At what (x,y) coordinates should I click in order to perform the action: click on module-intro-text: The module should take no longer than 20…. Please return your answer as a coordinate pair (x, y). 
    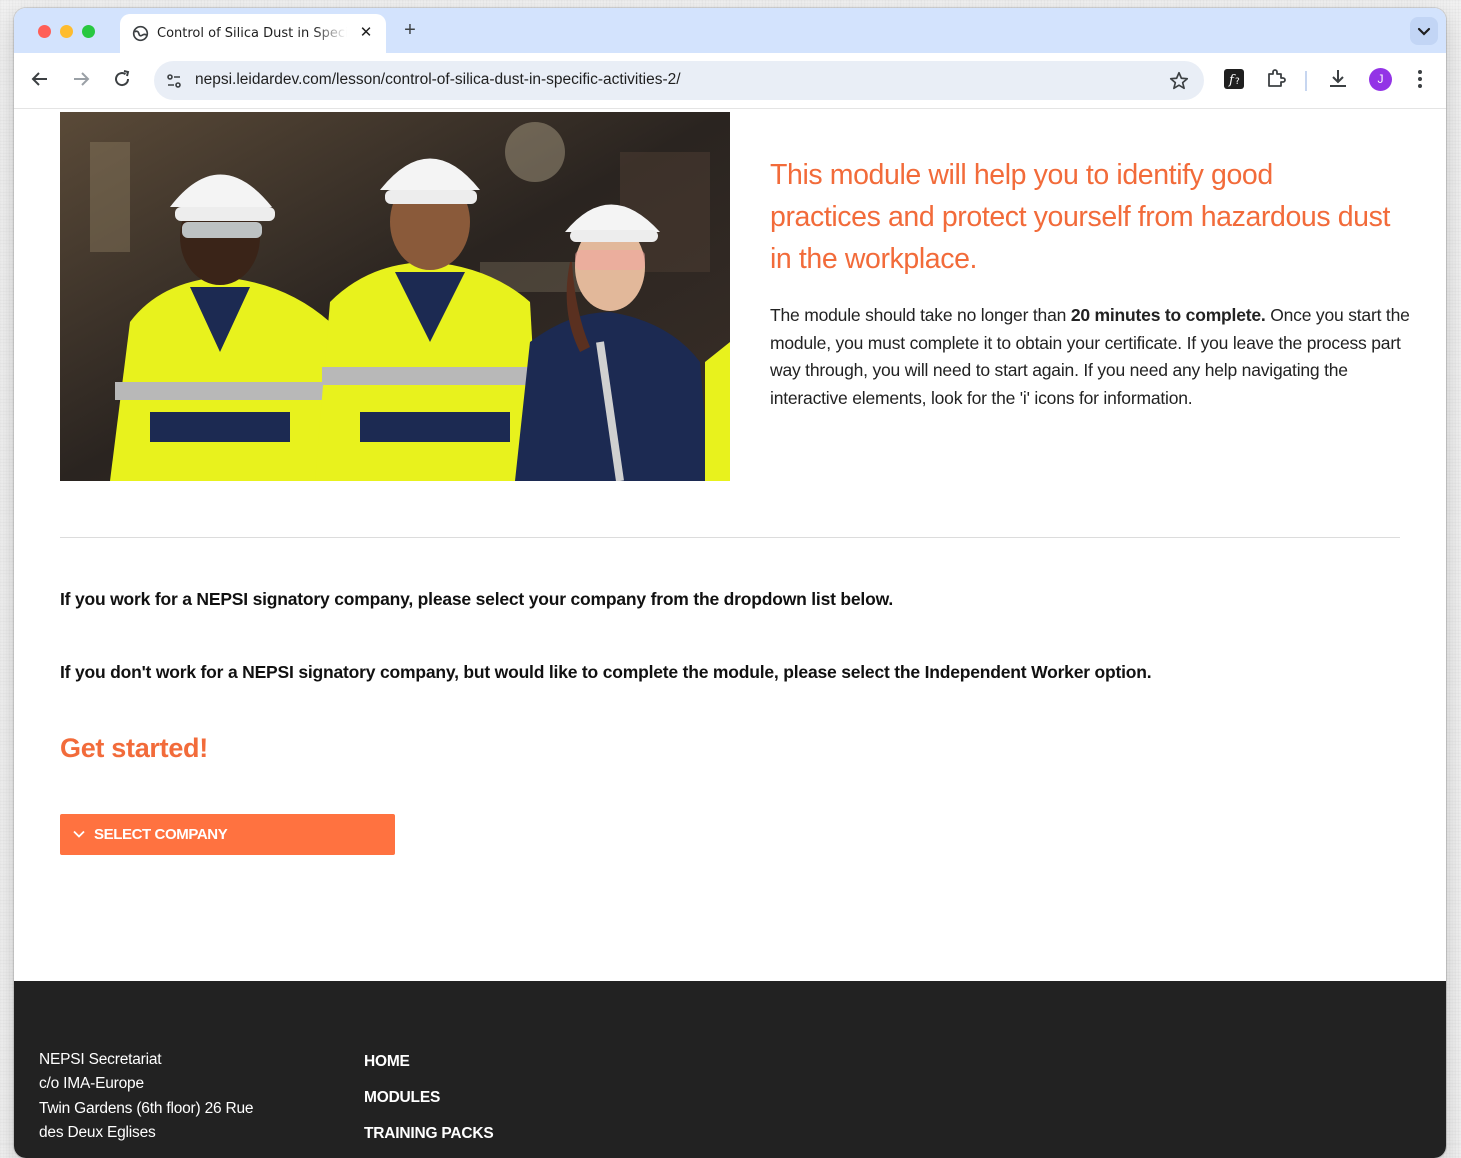
    Looking at the image, I should click on (1090, 357).